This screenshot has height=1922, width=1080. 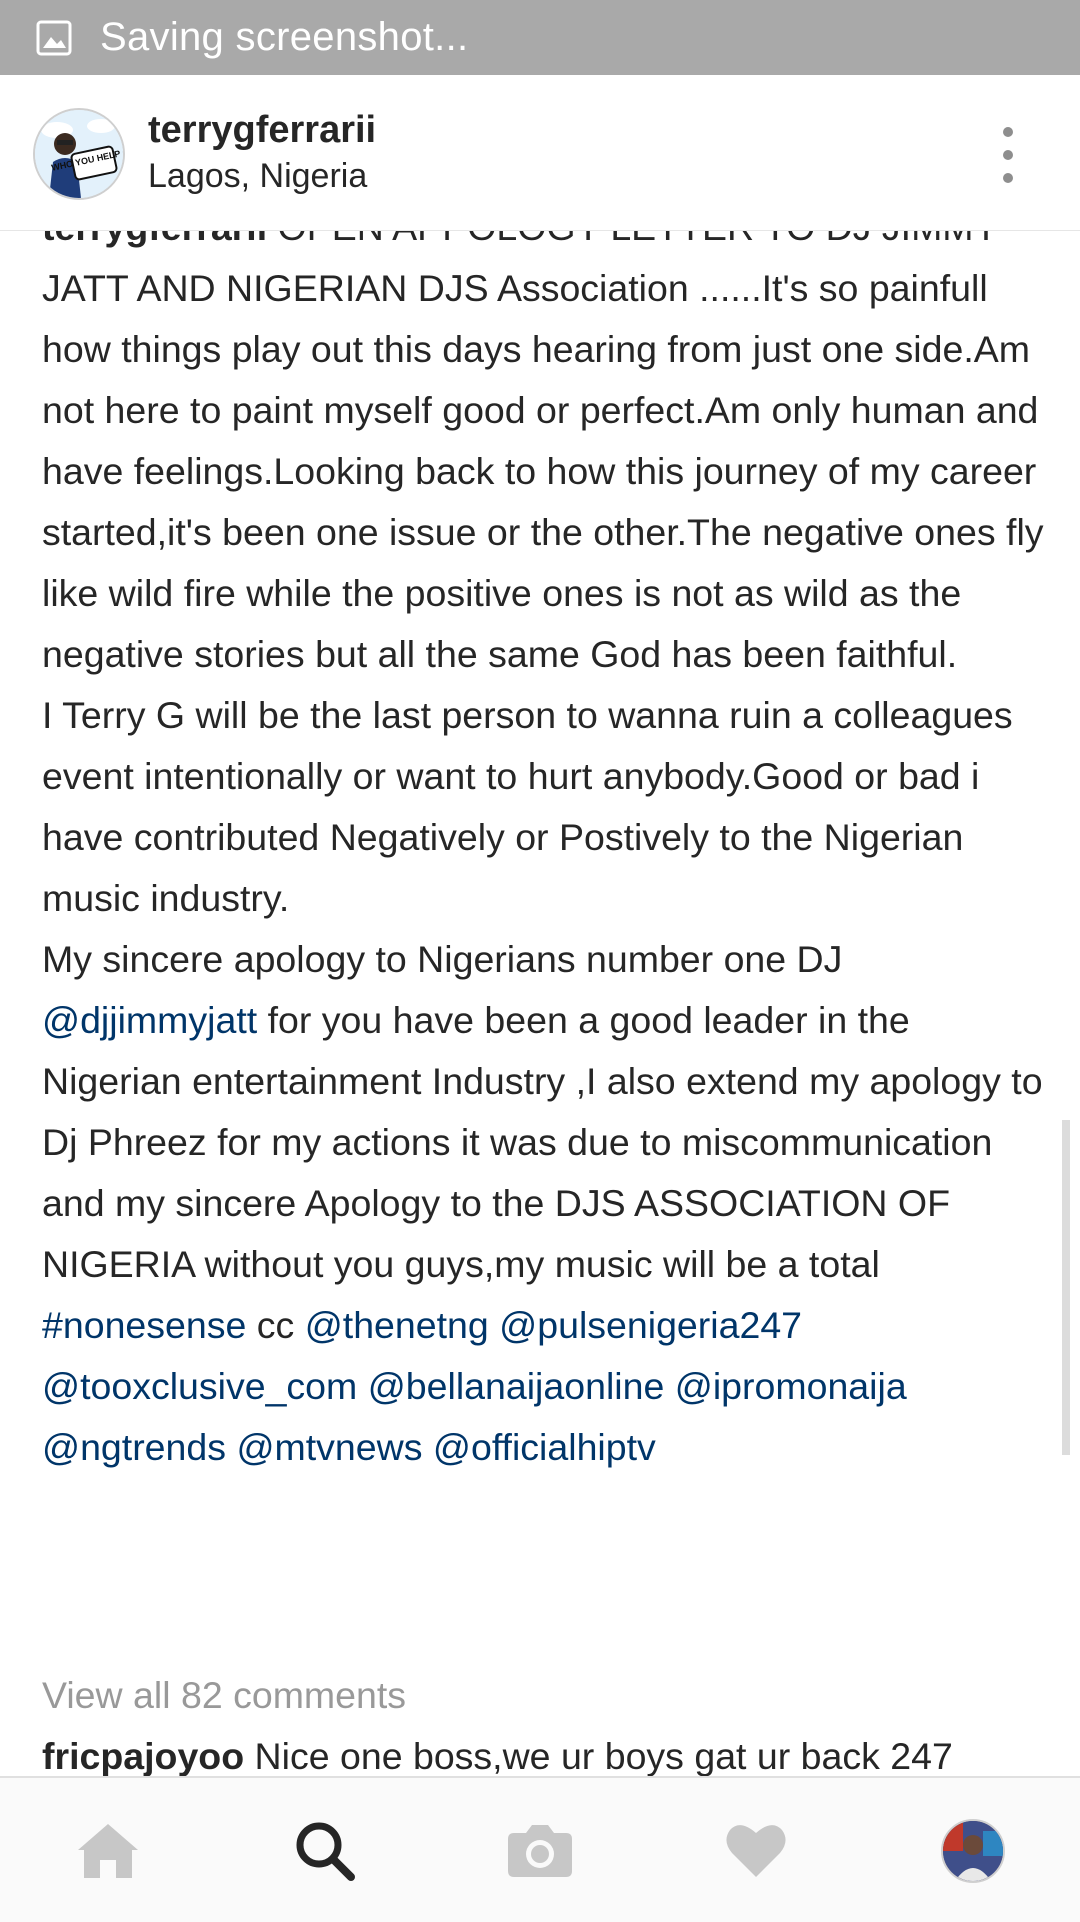 What do you see at coordinates (262, 130) in the screenshot?
I see `post-username: terrygferrarii` at bounding box center [262, 130].